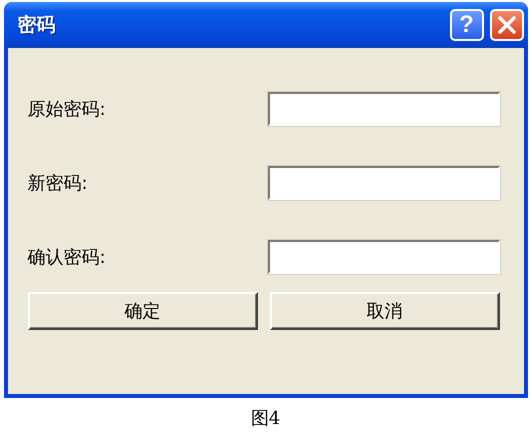 Image resolution: width=531 pixels, height=441 pixels. What do you see at coordinates (143, 311) in the screenshot?
I see `ok-button: 确定` at bounding box center [143, 311].